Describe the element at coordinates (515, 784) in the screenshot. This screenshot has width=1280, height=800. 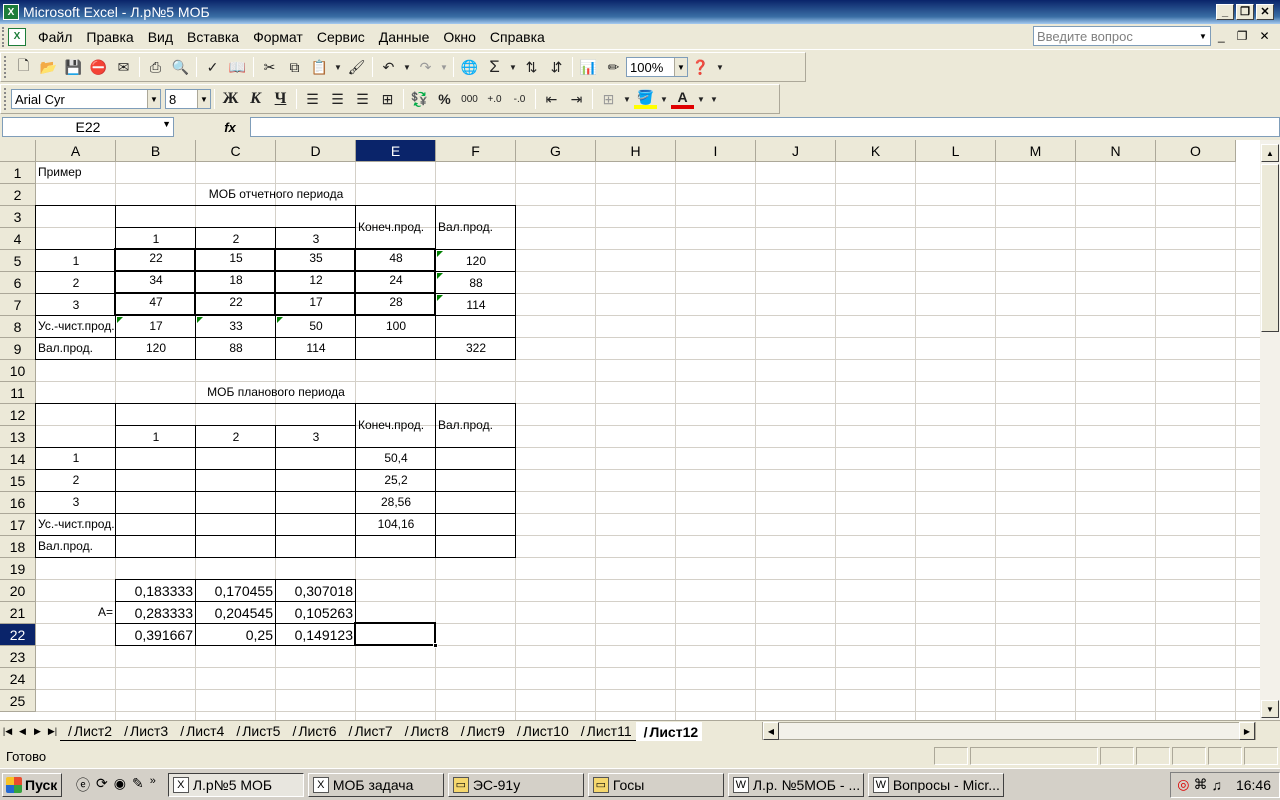
I see `task-folder-es91: ▭ ЭС-91у` at that location.